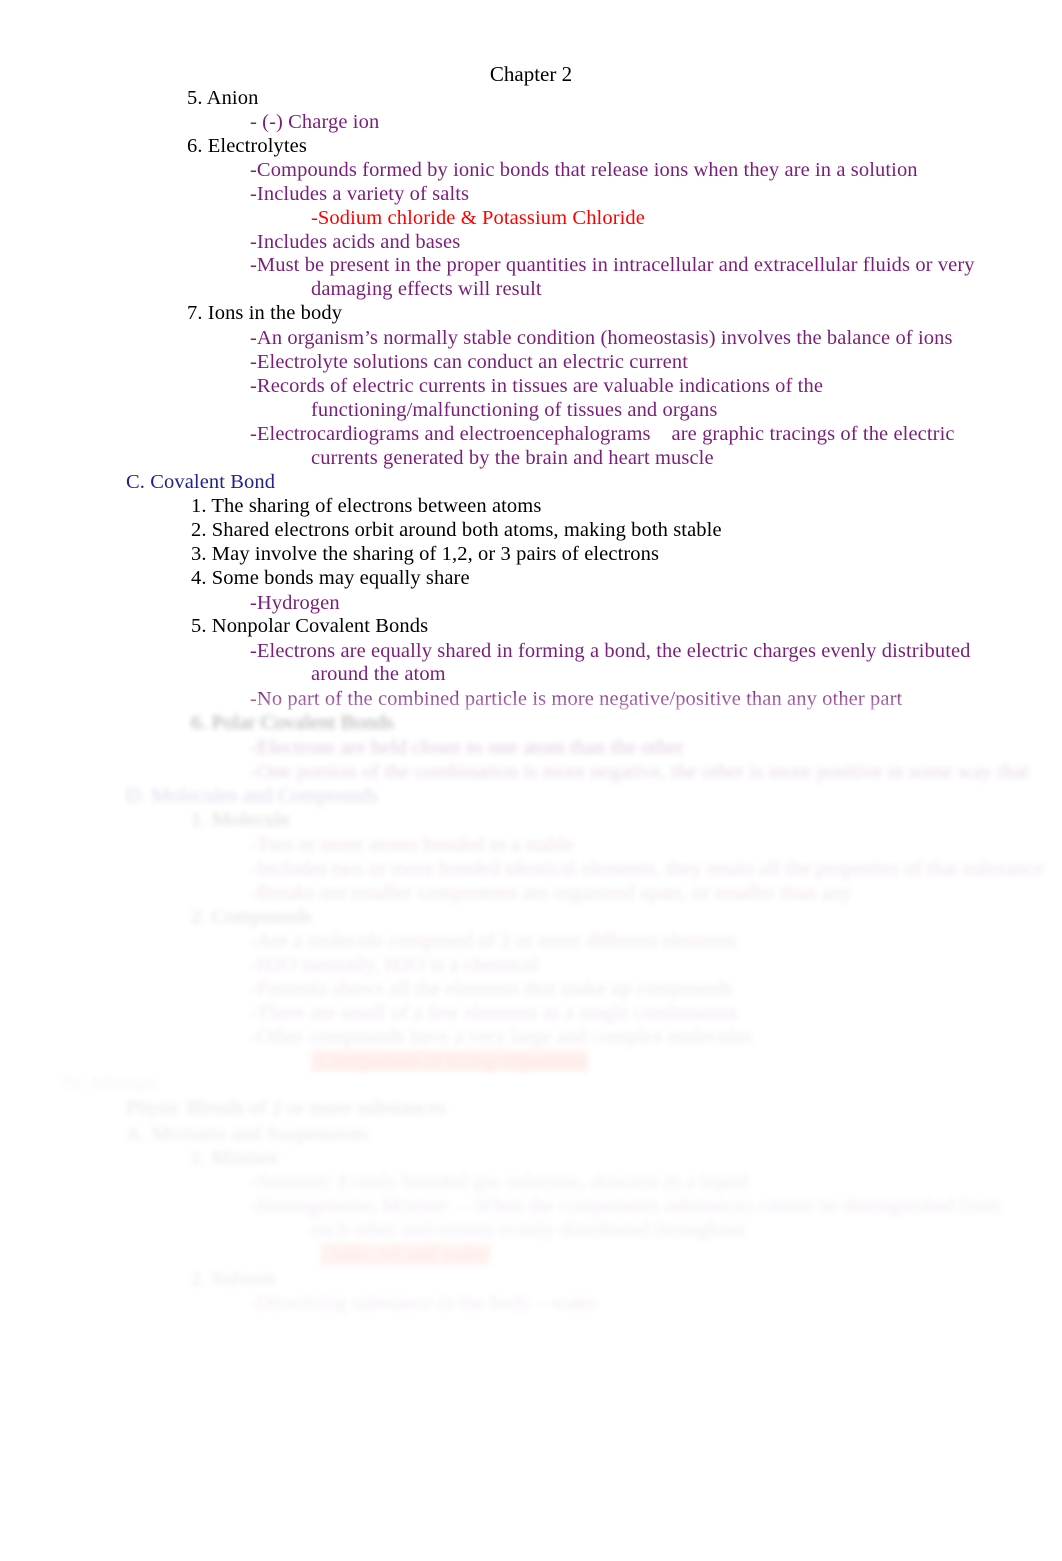 This screenshot has width=1062, height=1561. Describe the element at coordinates (110, 1084) in the screenshot. I see `section-heading-mixture: IV. Mixture` at that location.